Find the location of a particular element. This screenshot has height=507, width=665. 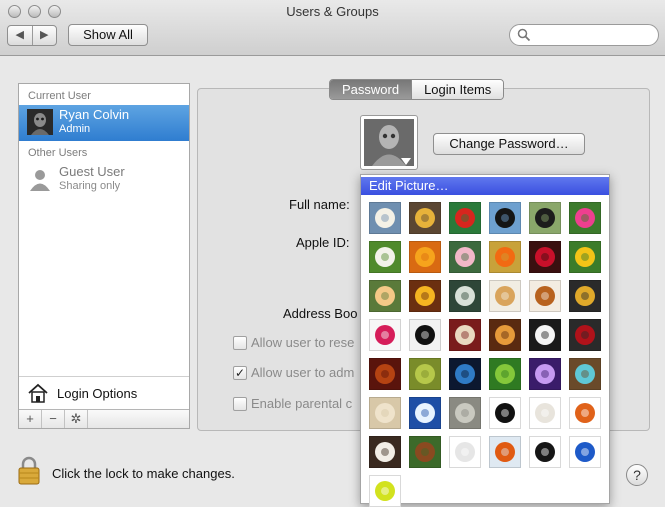

chevron-down-icon is located at coordinates (406, 161).